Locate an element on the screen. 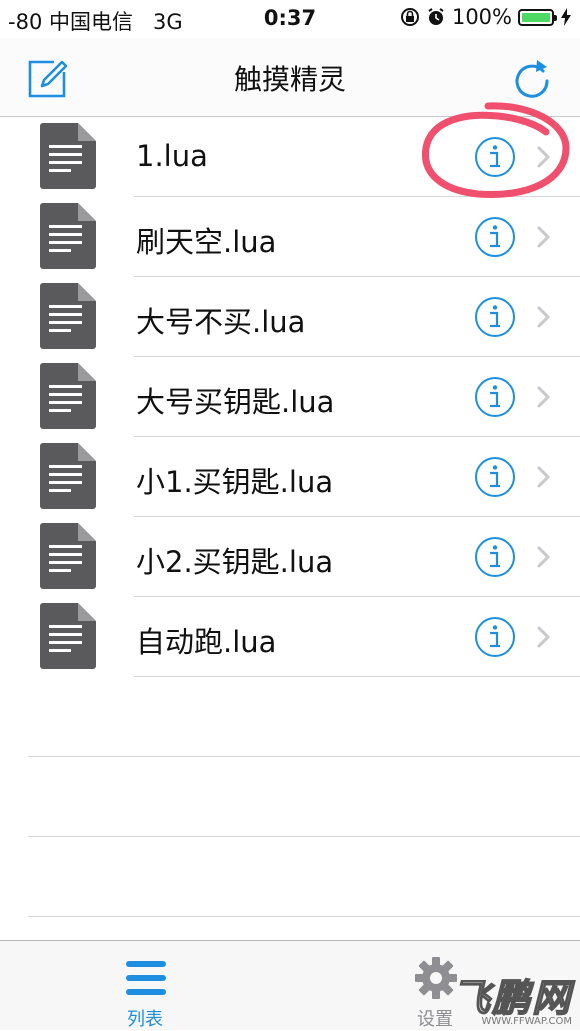  alarm-icon is located at coordinates (436, 16).